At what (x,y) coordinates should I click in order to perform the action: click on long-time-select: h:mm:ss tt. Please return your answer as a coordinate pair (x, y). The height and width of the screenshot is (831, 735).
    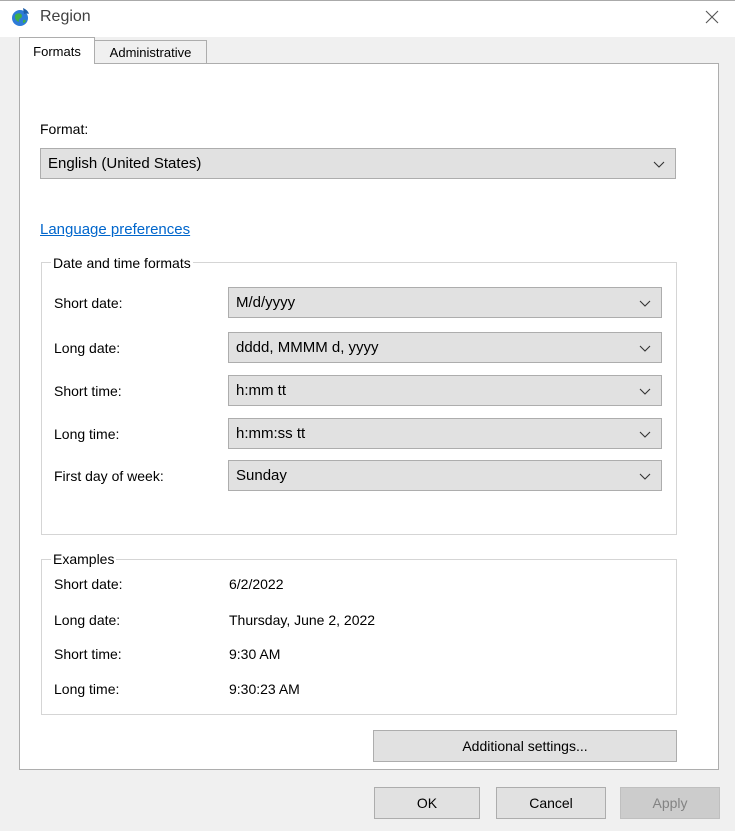
    Looking at the image, I should click on (445, 433).